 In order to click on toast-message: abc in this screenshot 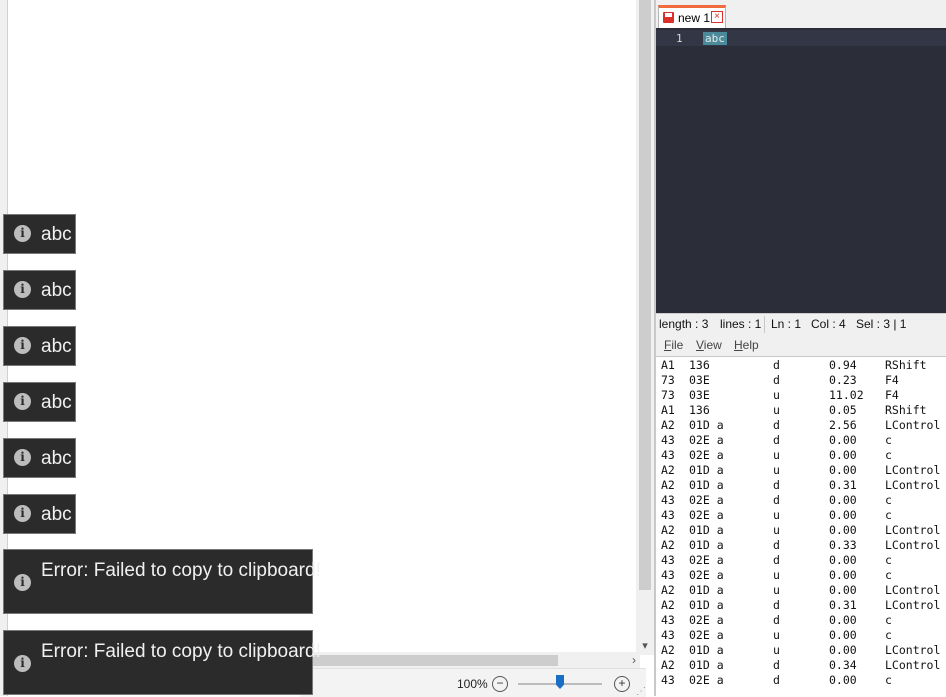, I will do `click(56, 290)`.